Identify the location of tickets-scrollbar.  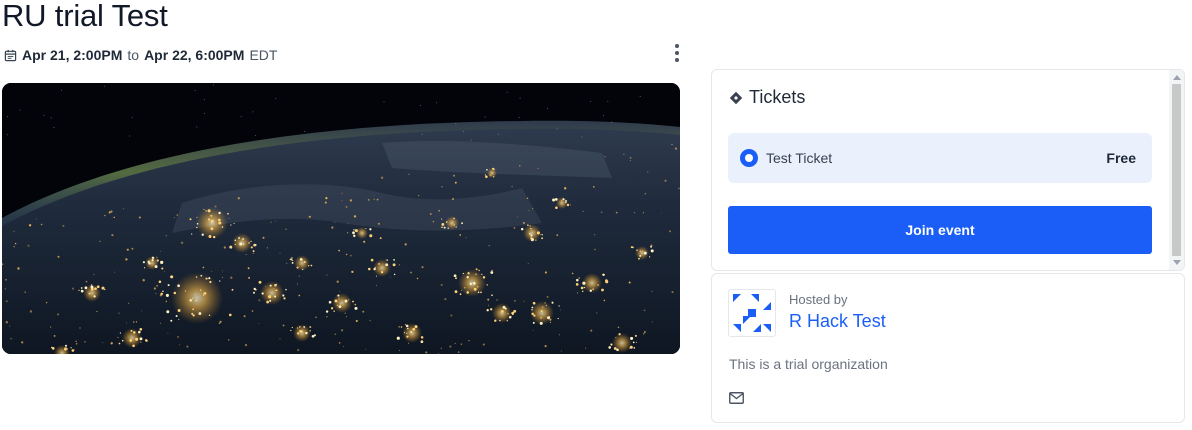
(1176, 170).